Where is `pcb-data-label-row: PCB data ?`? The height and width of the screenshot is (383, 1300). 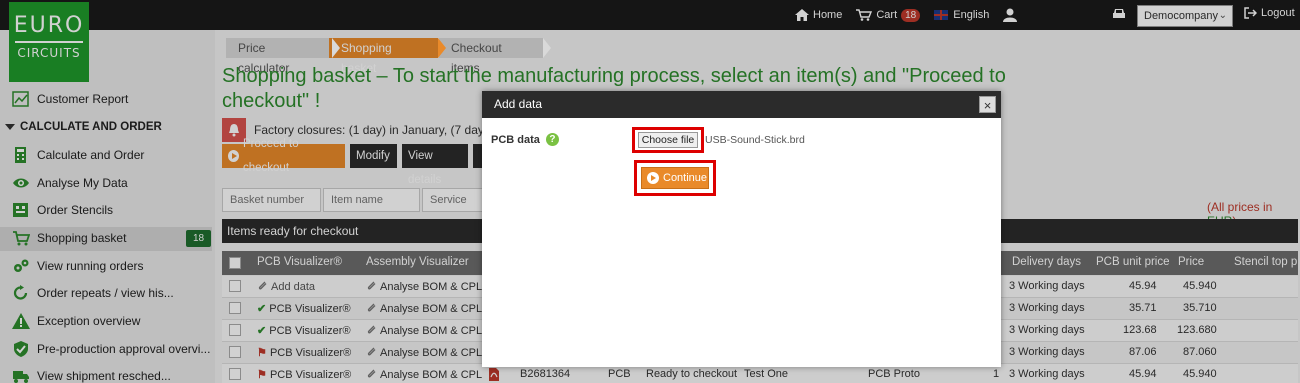 pcb-data-label-row: PCB data ? is located at coordinates (525, 139).